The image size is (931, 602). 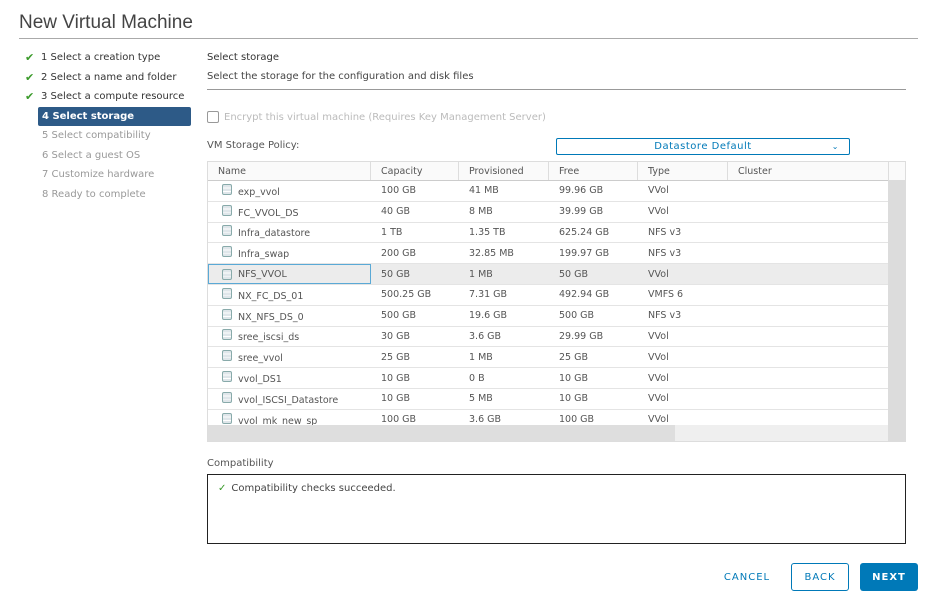 I want to click on cancel-button: CANCEL, so click(x=747, y=577).